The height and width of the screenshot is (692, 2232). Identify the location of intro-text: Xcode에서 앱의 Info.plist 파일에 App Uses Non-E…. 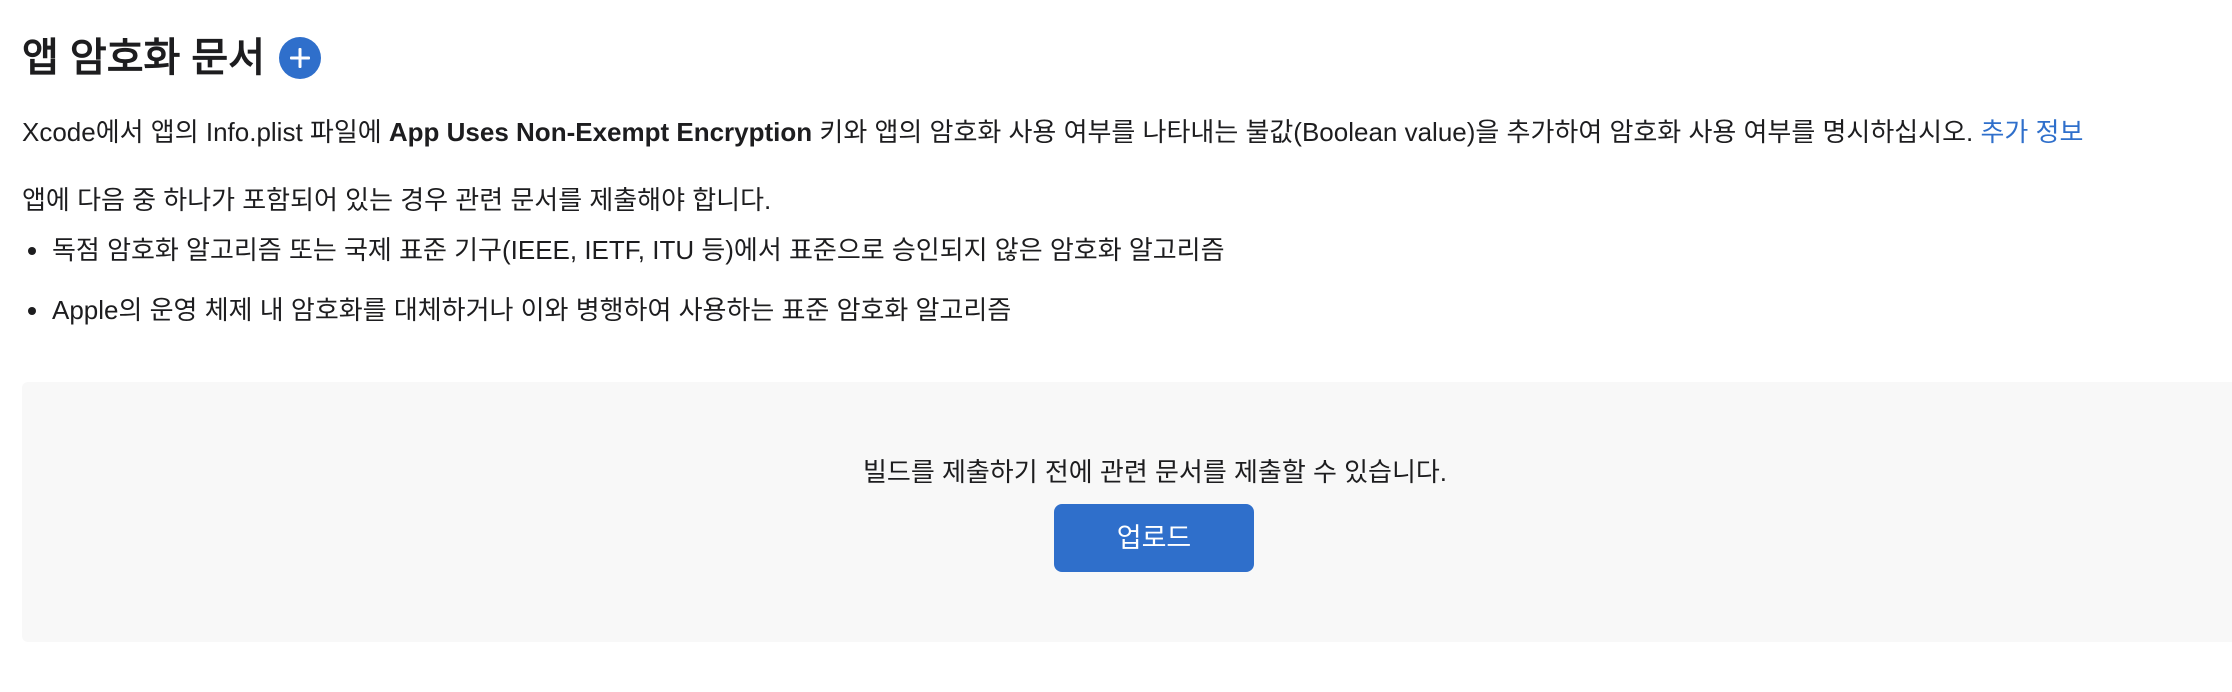
(1052, 132).